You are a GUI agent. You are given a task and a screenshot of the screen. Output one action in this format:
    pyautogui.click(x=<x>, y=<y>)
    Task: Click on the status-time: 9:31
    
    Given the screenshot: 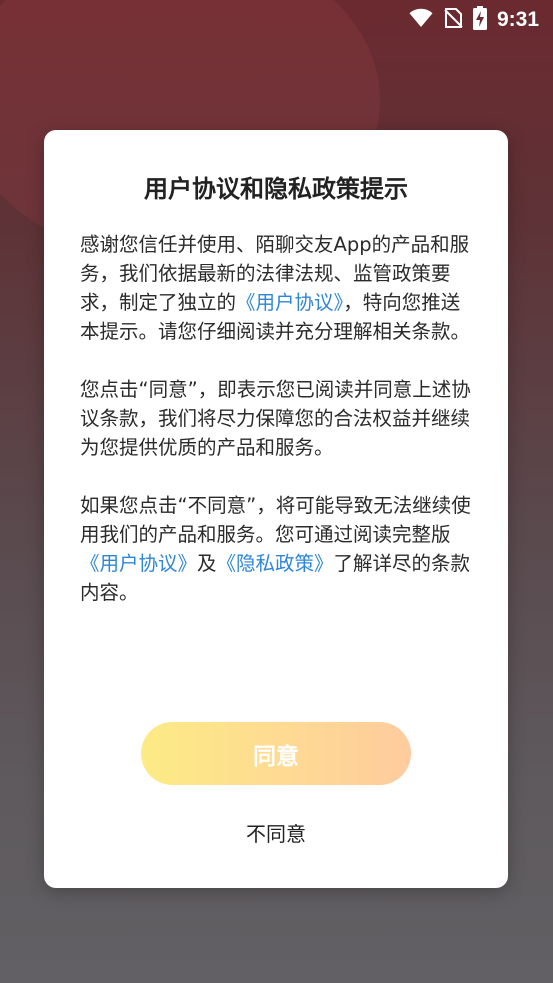 What is the action you would take?
    pyautogui.click(x=517, y=19)
    